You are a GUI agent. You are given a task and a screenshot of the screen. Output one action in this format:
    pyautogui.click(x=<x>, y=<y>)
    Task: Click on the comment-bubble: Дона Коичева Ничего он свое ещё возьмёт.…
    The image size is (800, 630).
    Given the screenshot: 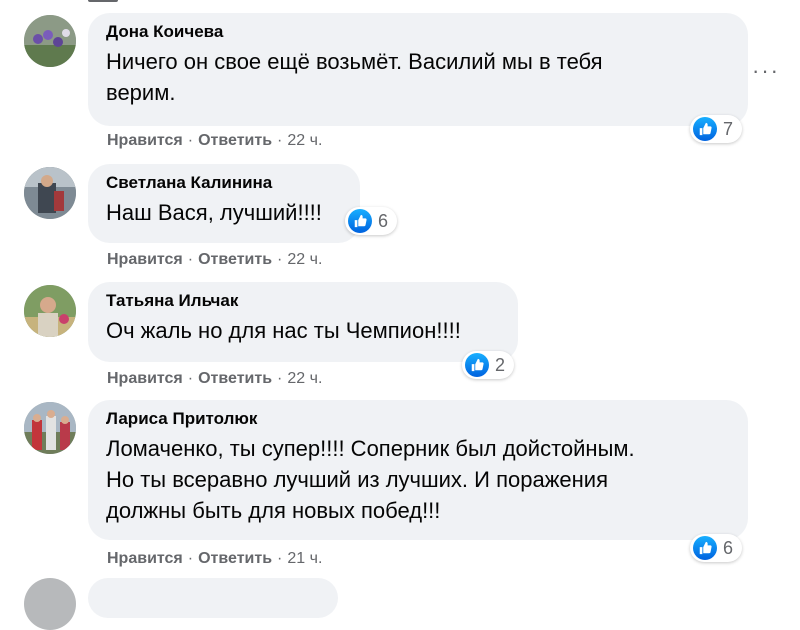 What is the action you would take?
    pyautogui.click(x=418, y=69)
    